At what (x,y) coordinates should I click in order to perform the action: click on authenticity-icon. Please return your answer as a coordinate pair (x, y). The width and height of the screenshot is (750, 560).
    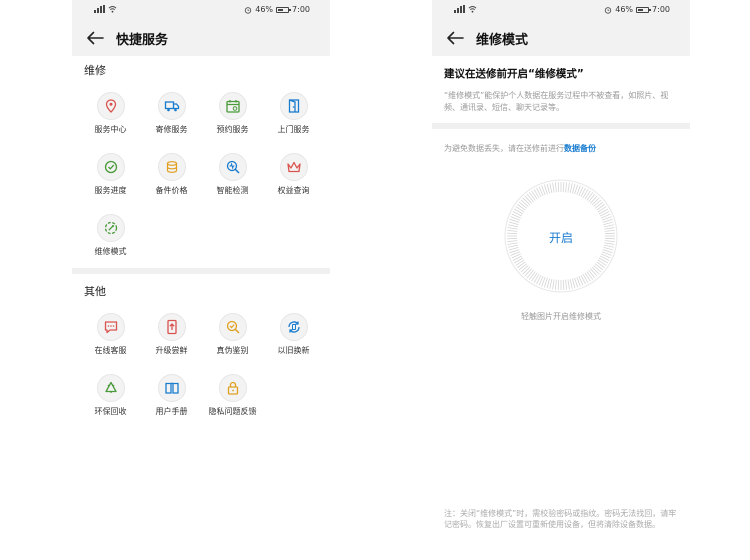
    Looking at the image, I should click on (232, 327).